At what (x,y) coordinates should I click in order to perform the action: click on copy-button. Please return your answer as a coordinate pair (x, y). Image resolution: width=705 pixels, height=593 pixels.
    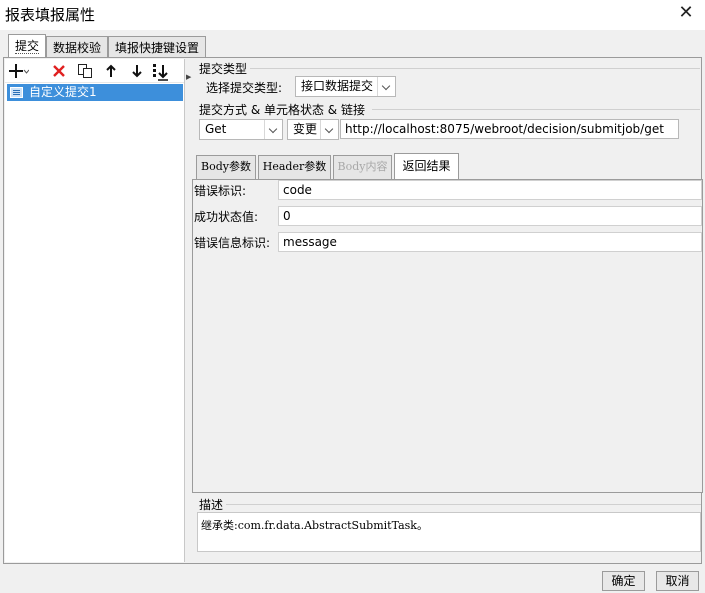
    Looking at the image, I should click on (85, 71).